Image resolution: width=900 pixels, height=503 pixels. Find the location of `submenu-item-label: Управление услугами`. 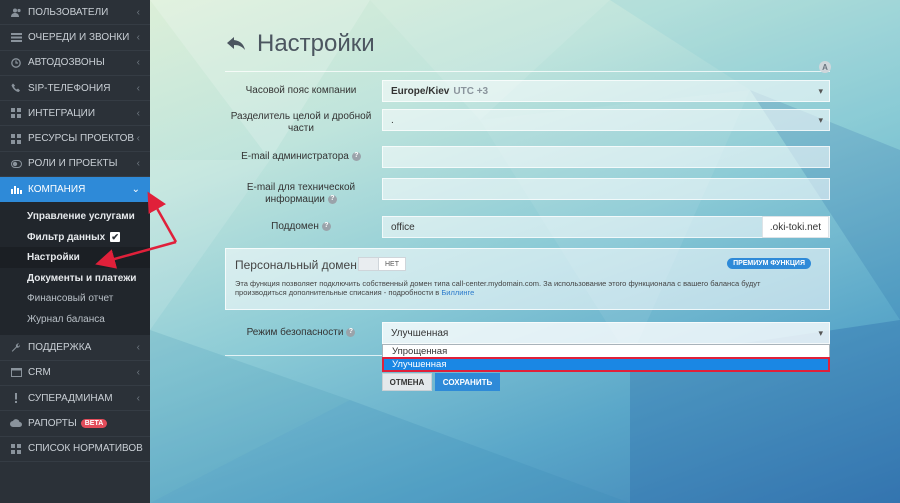

submenu-item-label: Управление услугами is located at coordinates (81, 217).